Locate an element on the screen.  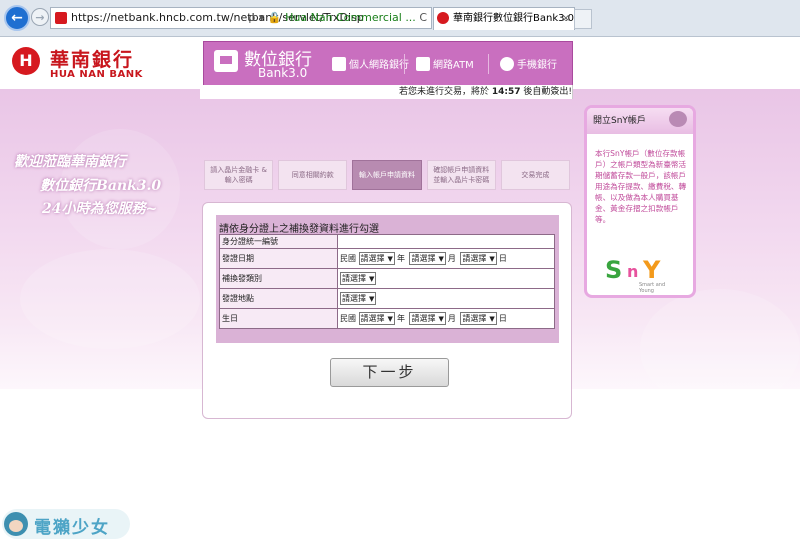
form-row: 身分證統一編號 is located at coordinates (387, 241).